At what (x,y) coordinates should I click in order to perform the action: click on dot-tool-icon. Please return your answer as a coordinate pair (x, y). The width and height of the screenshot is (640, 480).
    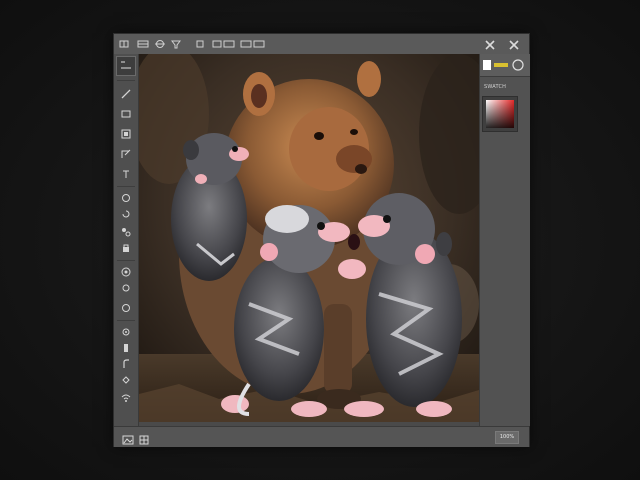
    Looking at the image, I should click on (126, 288).